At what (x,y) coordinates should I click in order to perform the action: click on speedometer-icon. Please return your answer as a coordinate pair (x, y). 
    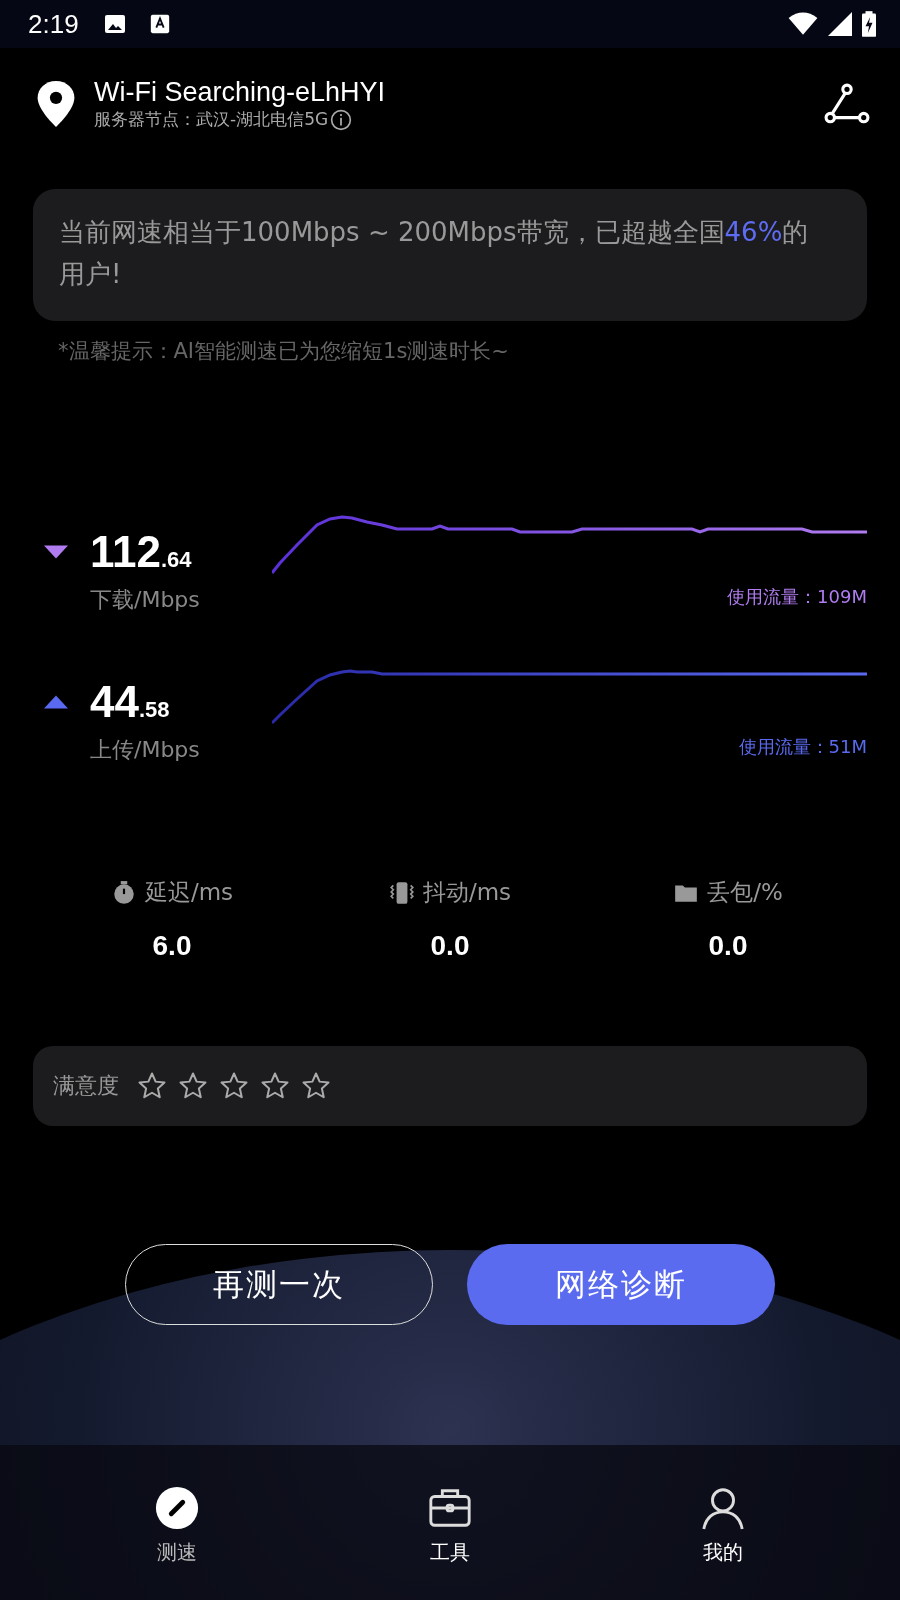
    Looking at the image, I should click on (176, 1508).